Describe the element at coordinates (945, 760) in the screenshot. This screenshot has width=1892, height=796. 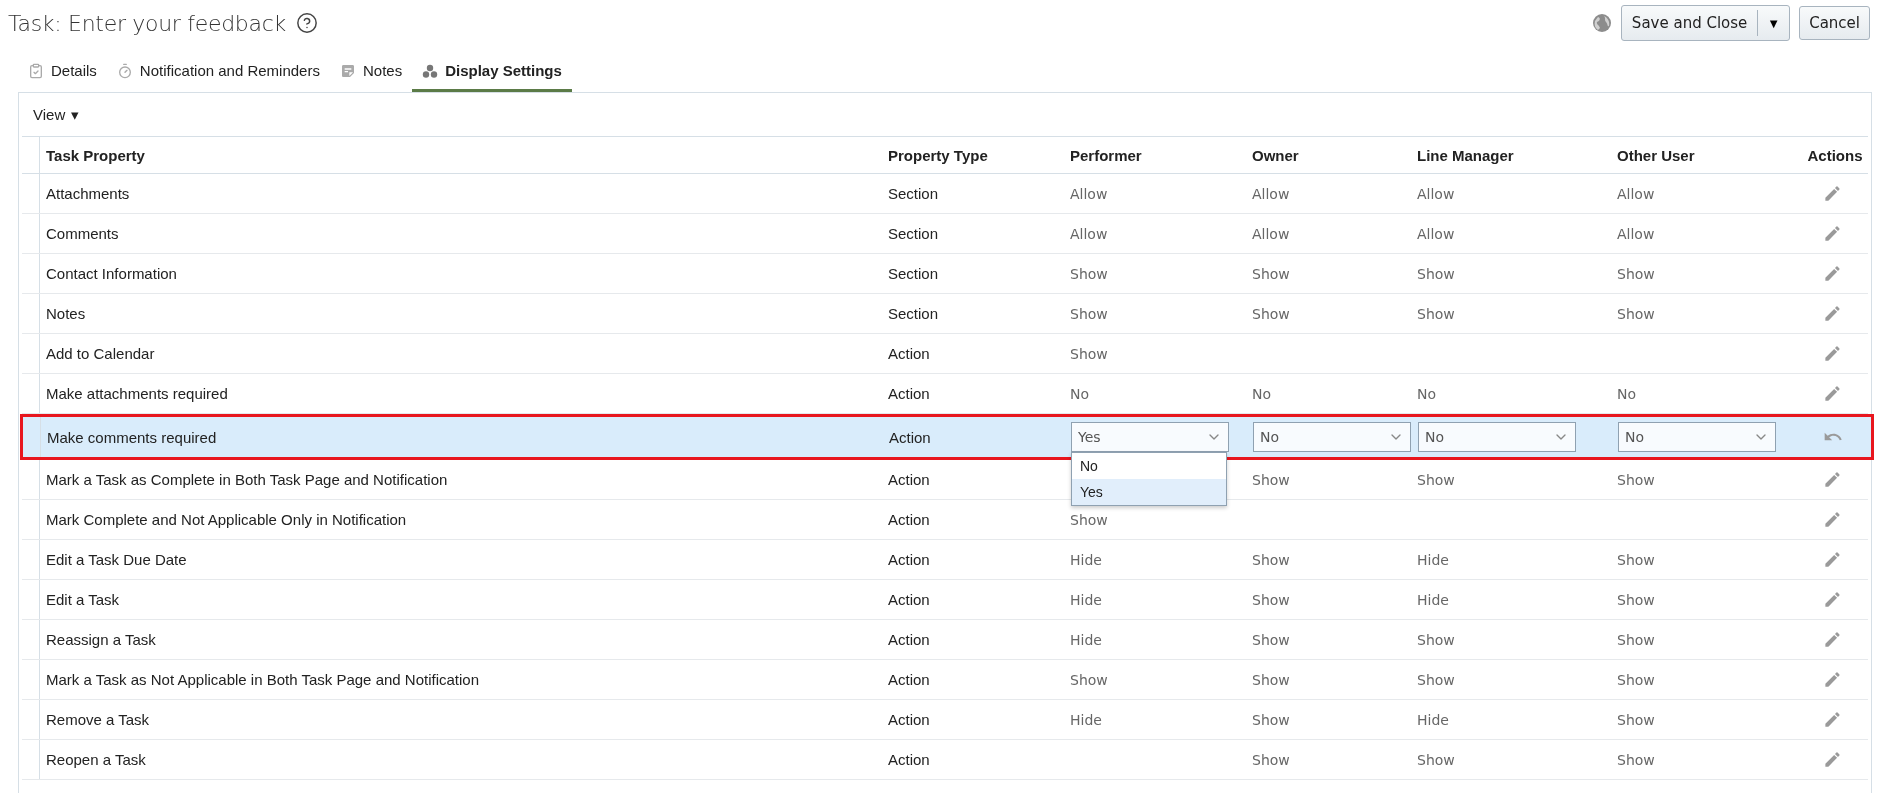
I see `table-row: Reopen a Task Action Show Show Show` at that location.